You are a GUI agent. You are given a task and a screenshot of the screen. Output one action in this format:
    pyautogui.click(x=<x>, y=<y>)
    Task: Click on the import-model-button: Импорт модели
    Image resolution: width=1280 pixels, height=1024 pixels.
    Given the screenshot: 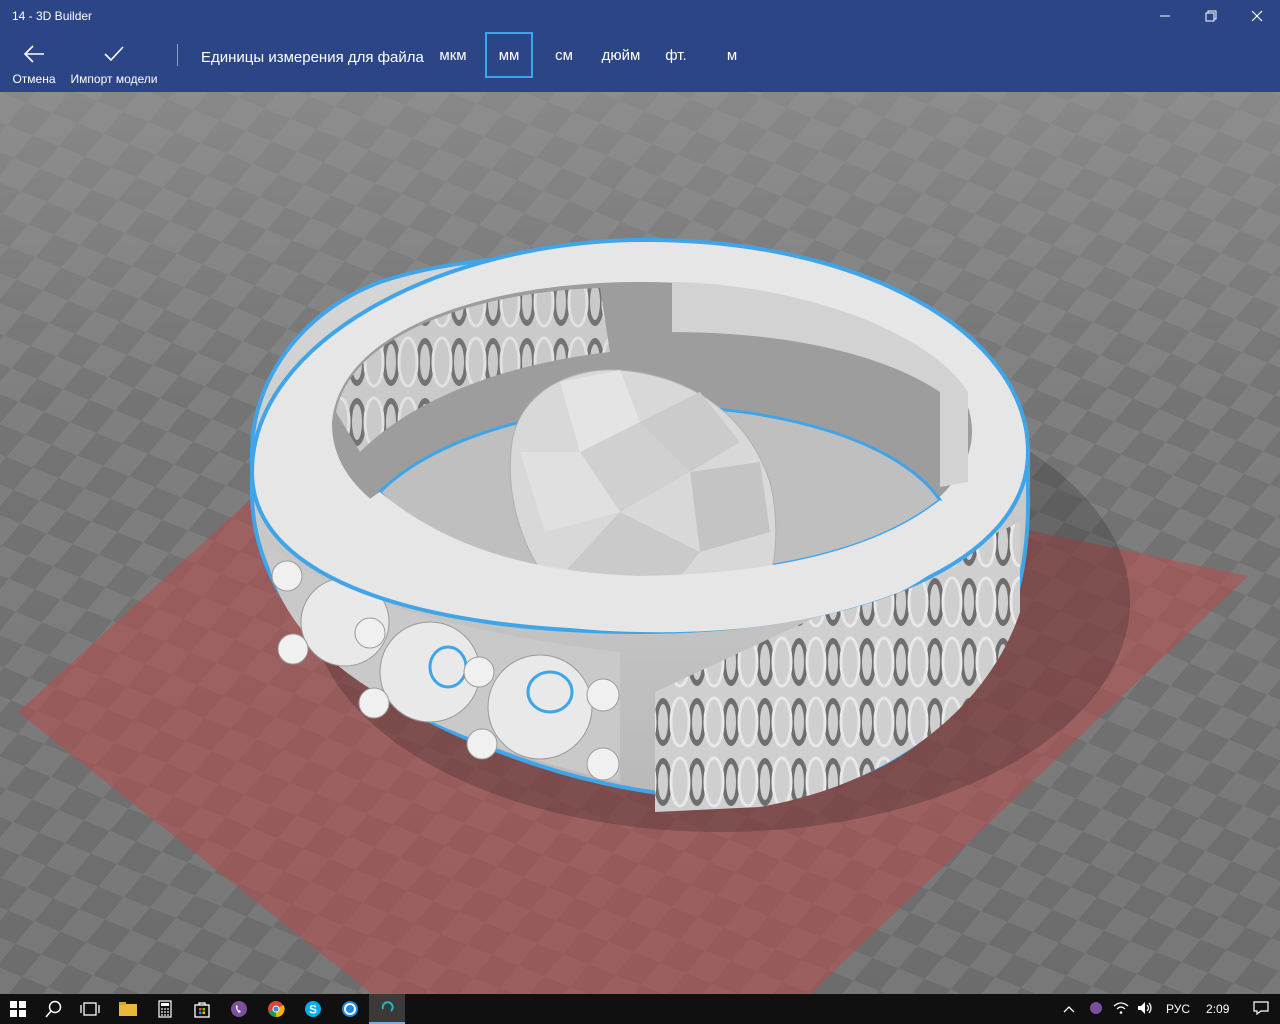 What is the action you would take?
    pyautogui.click(x=114, y=62)
    